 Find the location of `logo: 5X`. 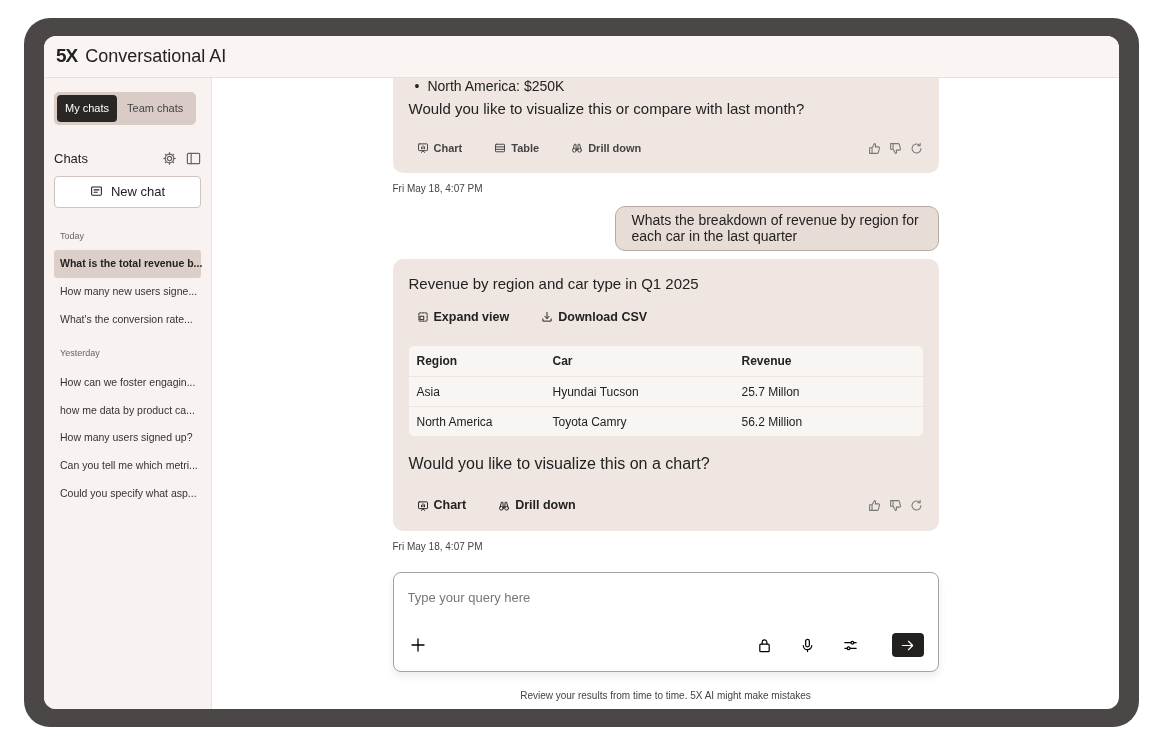

logo: 5X is located at coordinates (67, 56).